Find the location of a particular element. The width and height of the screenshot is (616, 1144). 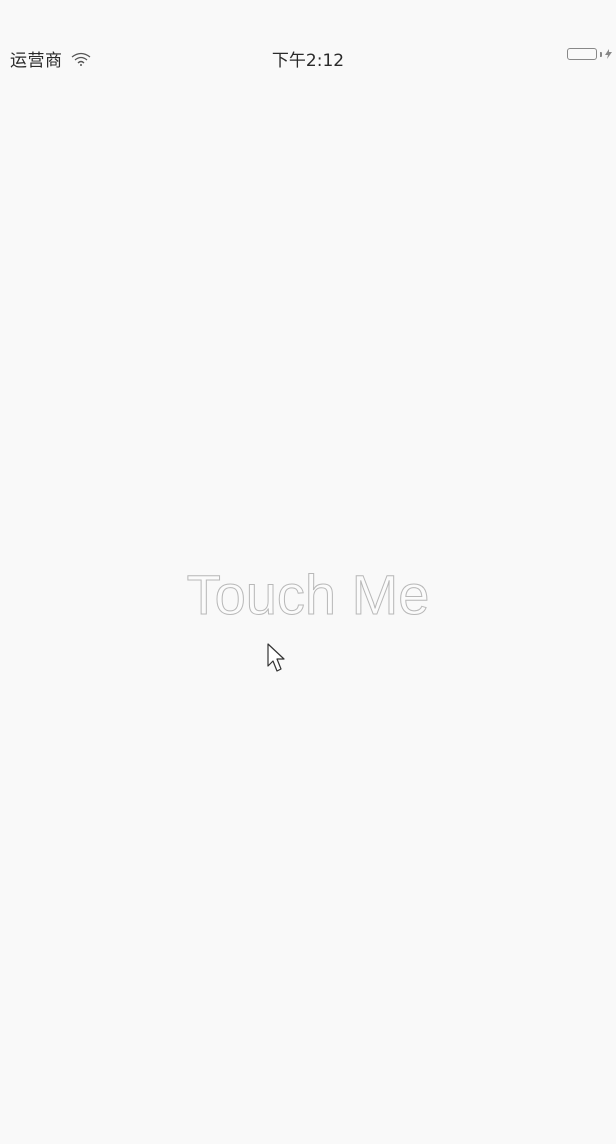

touch-me-button: Touch Me is located at coordinates (308, 594).